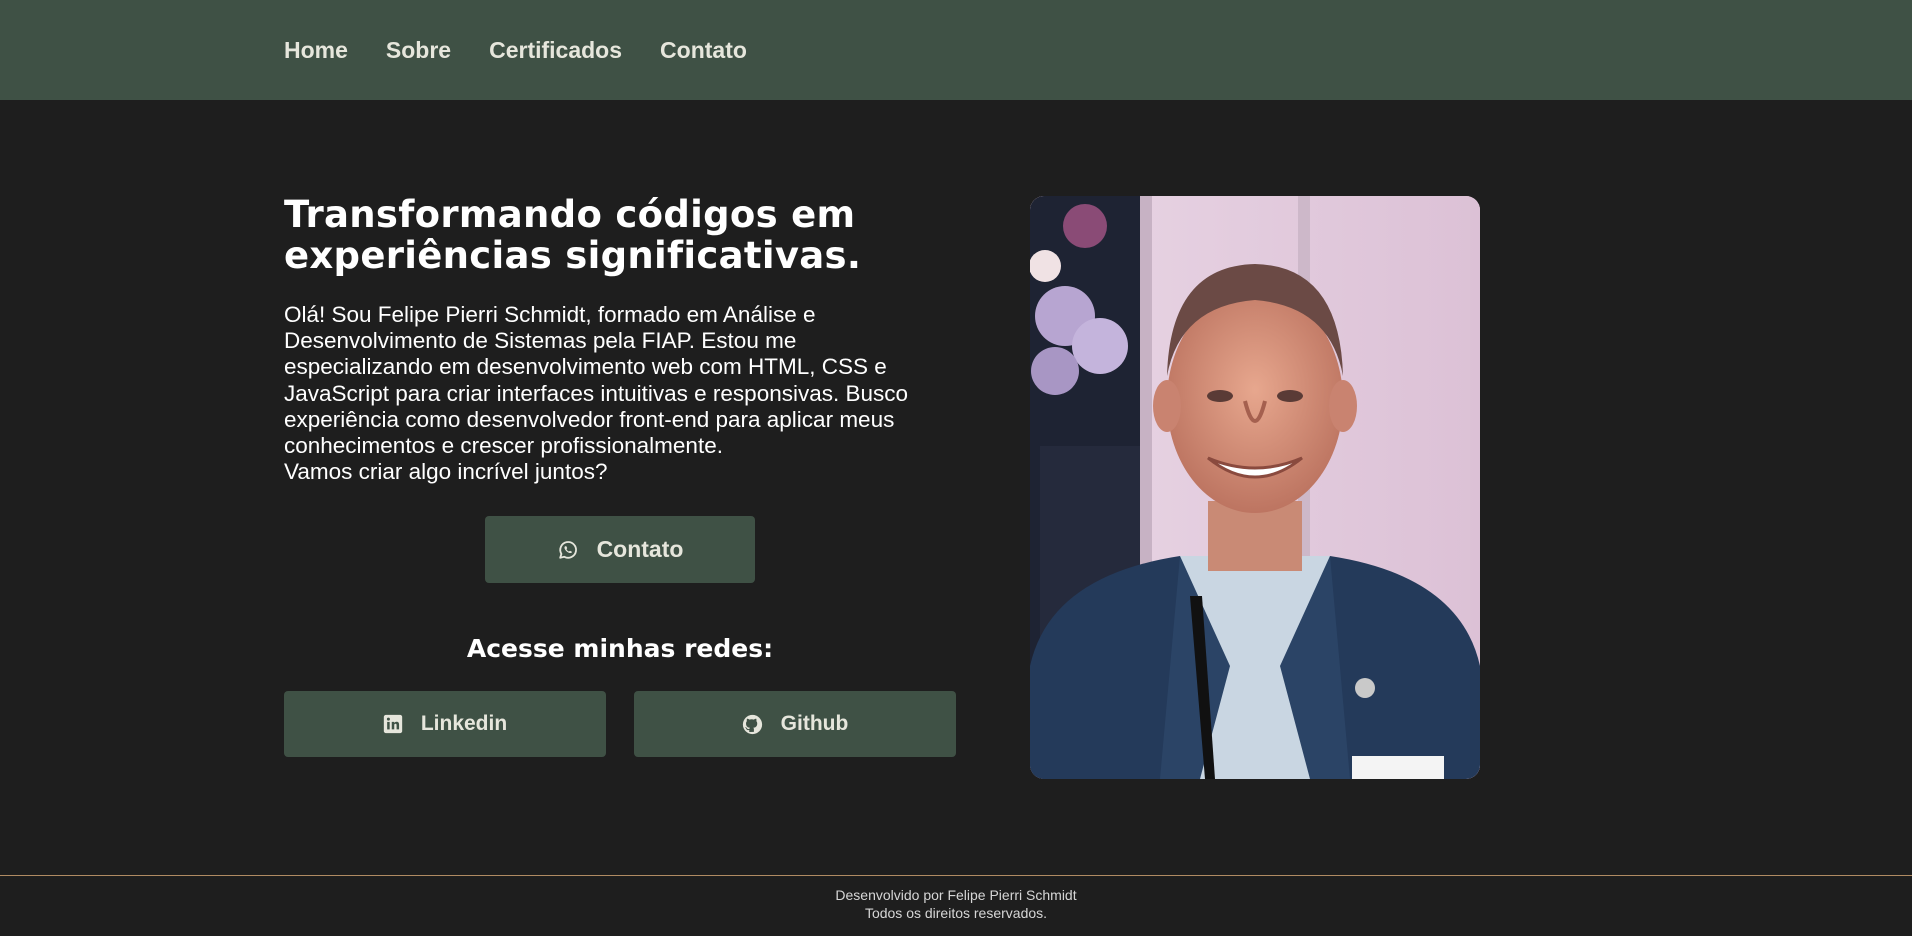 This screenshot has width=1912, height=936. Describe the element at coordinates (1255, 487) in the screenshot. I see `profile-photo` at that location.